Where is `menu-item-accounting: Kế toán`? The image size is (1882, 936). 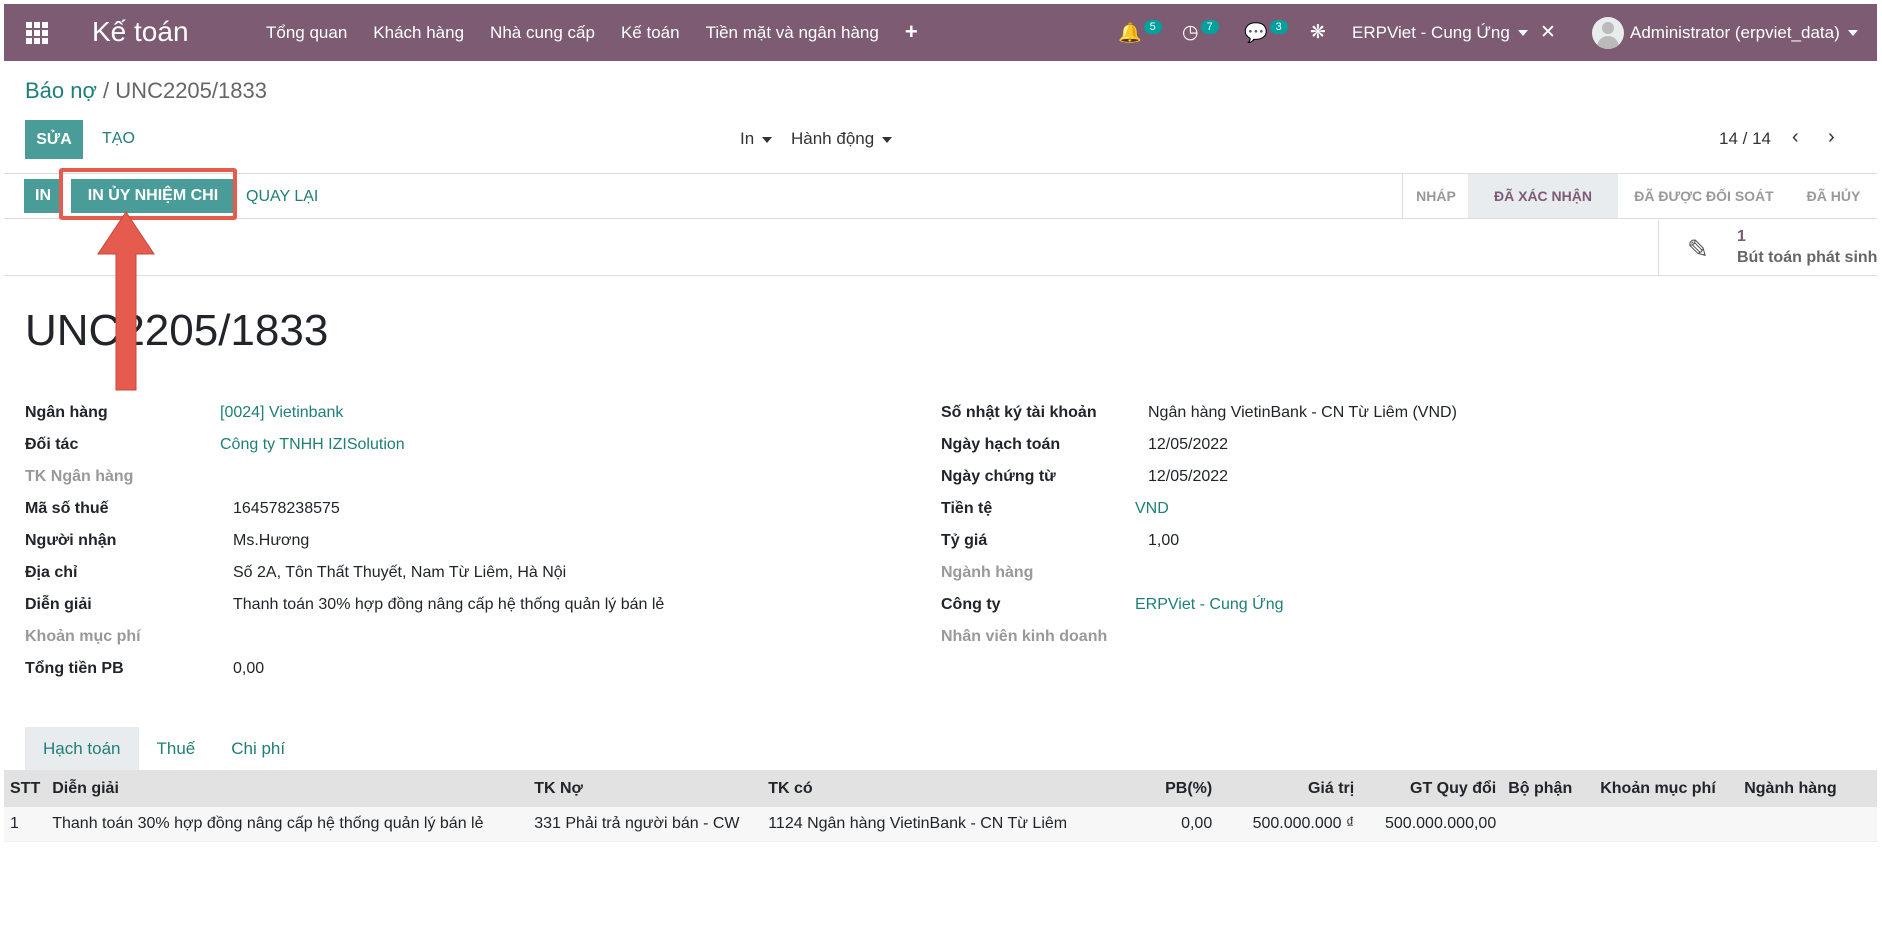
menu-item-accounting: Kế toán is located at coordinates (650, 33).